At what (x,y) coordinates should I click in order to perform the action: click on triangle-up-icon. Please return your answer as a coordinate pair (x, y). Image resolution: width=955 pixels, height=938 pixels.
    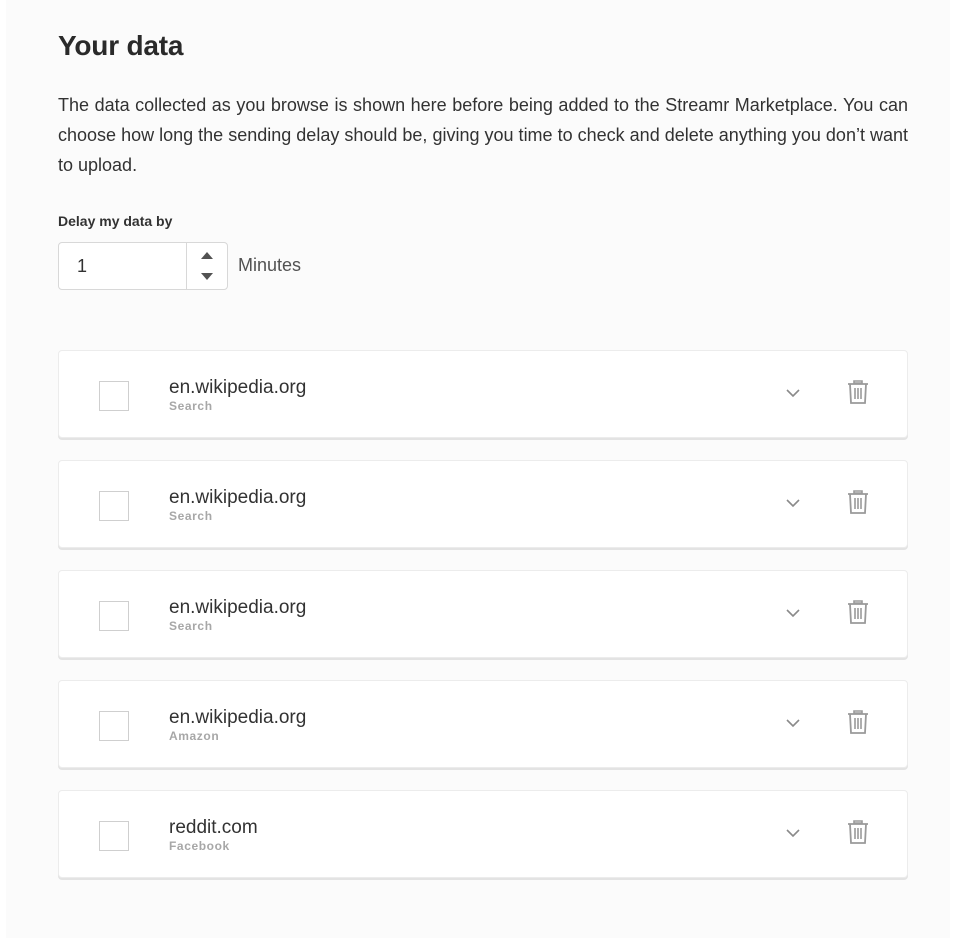
    Looking at the image, I should click on (207, 255).